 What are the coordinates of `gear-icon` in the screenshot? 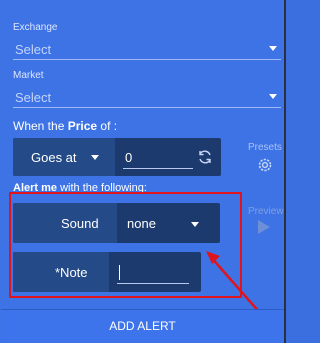 It's located at (265, 165).